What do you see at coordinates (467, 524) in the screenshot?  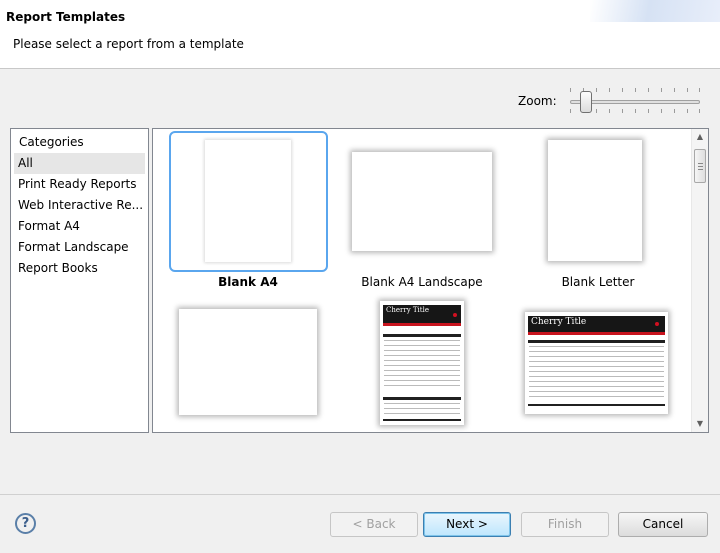 I see `next-button: Next >` at bounding box center [467, 524].